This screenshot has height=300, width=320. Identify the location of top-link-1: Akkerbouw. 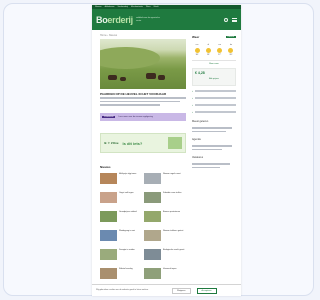
(110, 7).